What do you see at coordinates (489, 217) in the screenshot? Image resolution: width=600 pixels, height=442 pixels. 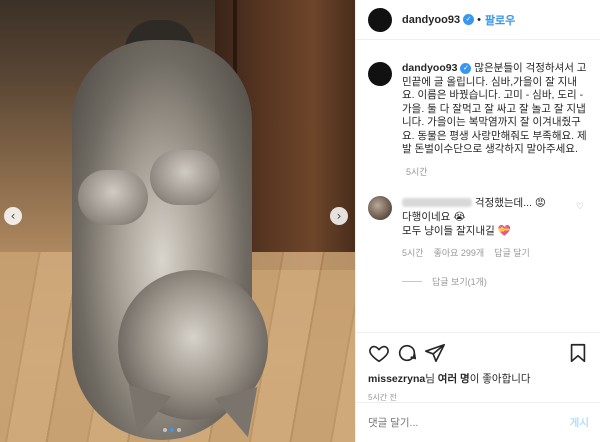 I see `comment-text-block: 걱정했는데... 😡 다행이네요 😭 모두 냥이들 잘지내길 💝` at bounding box center [489, 217].